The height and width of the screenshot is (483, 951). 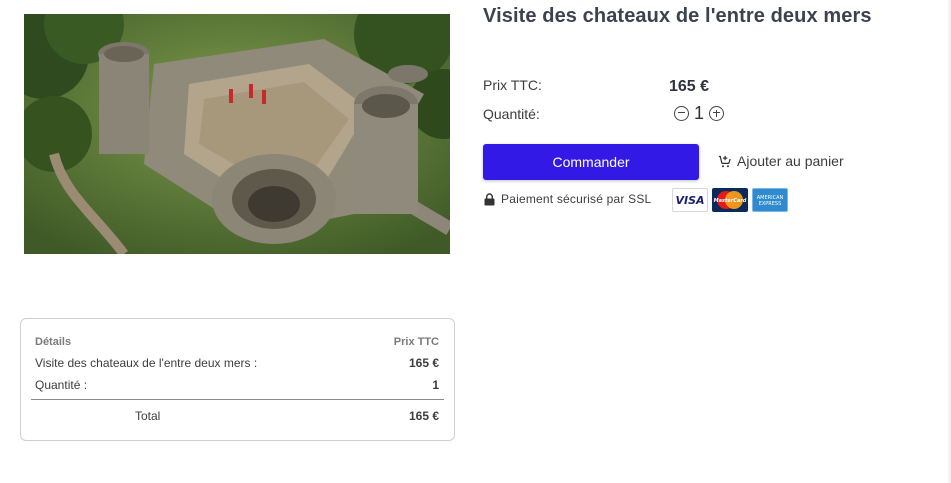 I want to click on payment-cards: VISA MasterCard AMERICAN EXPRESS, so click(x=730, y=200).